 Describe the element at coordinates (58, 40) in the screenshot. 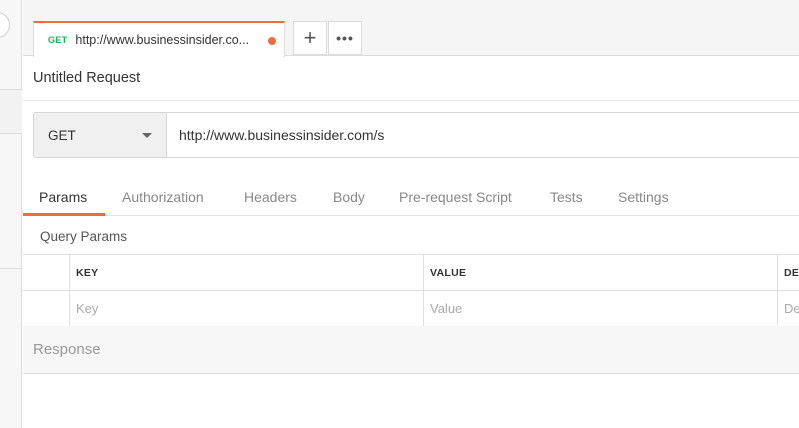

I see `tab-method-label: GET` at that location.